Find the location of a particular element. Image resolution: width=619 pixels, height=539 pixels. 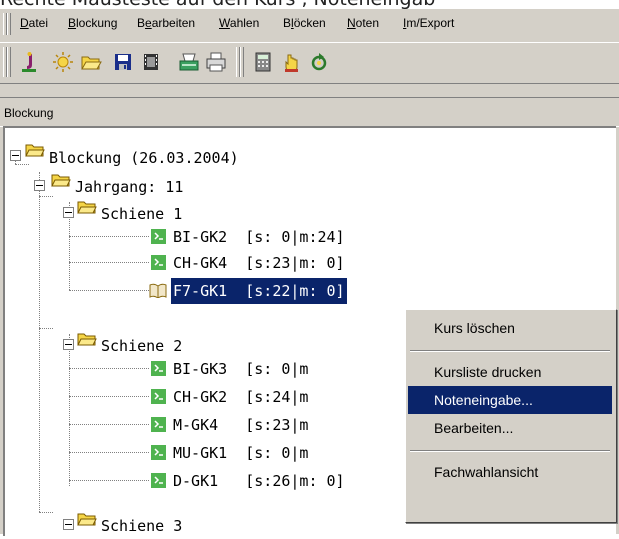

tree-course-item: BI-GK3 [s: 0|m is located at coordinates (240, 369).